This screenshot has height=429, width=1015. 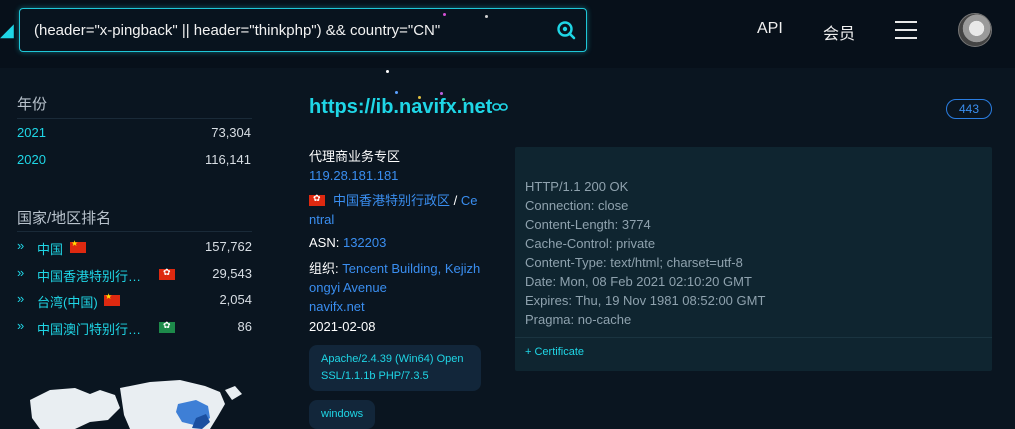 I want to click on certificate-toggle: + Certificate, so click(x=554, y=352).